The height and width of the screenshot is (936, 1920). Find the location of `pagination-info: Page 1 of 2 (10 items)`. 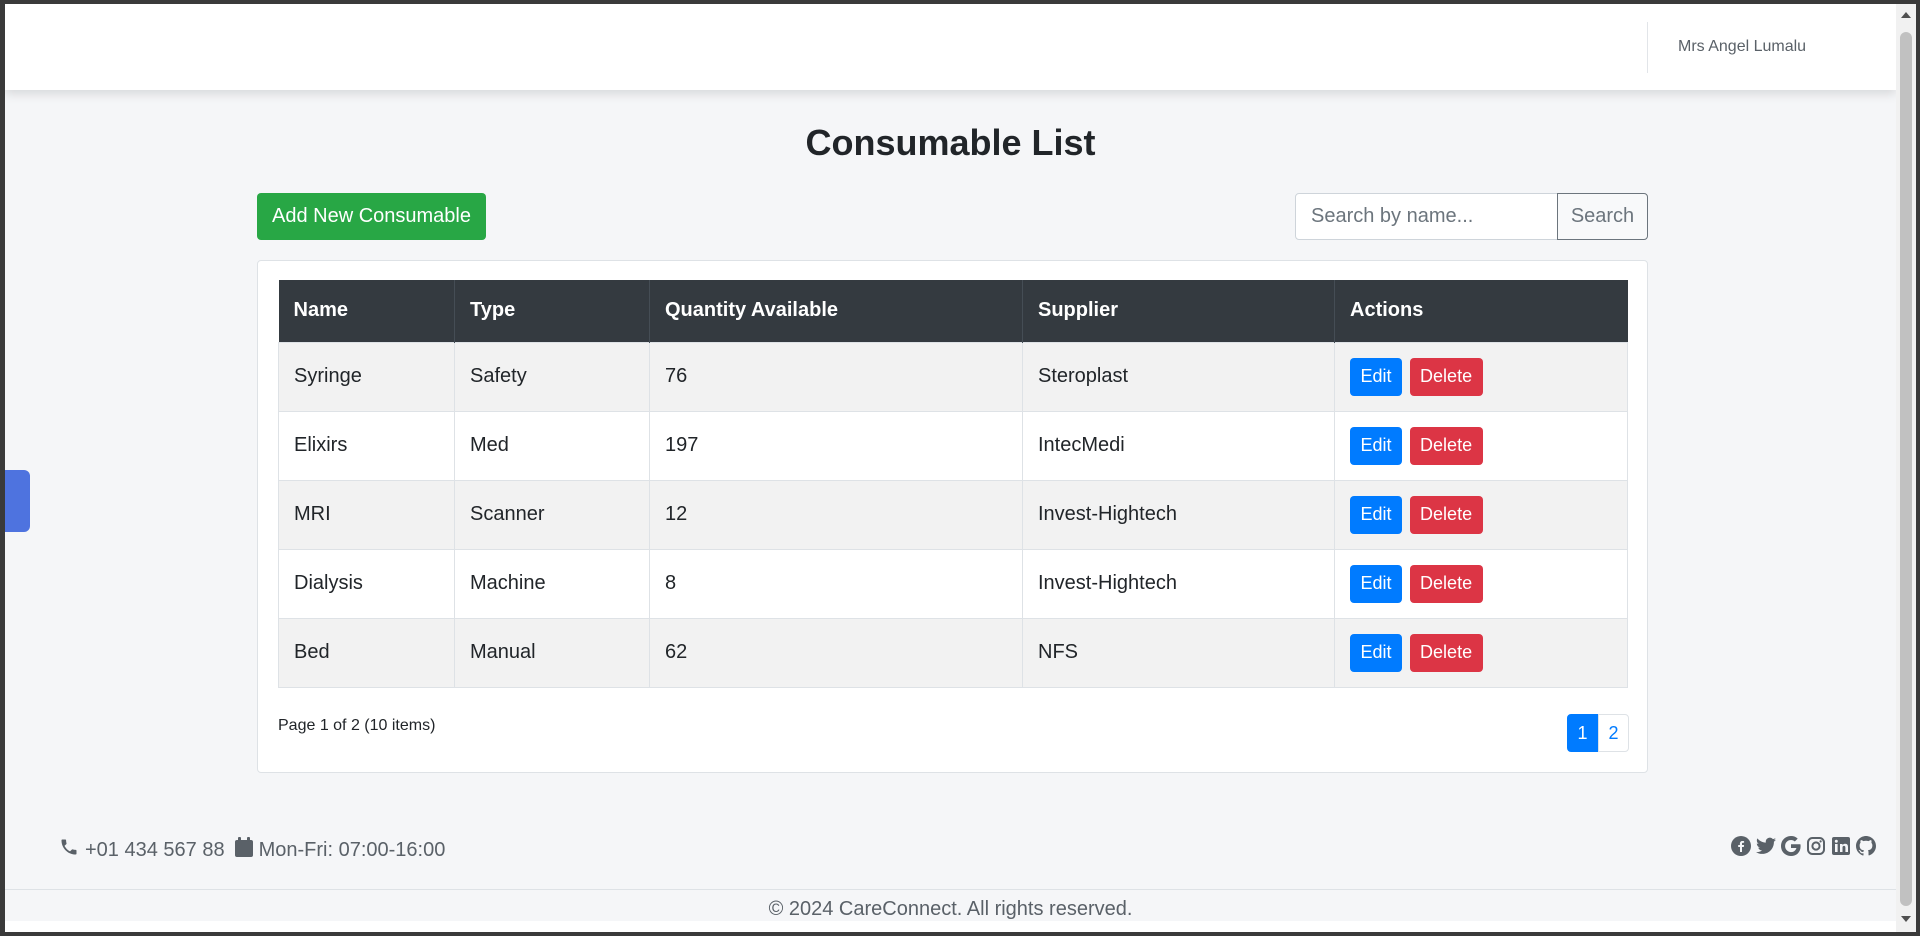

pagination-info: Page 1 of 2 (10 items) is located at coordinates (357, 725).